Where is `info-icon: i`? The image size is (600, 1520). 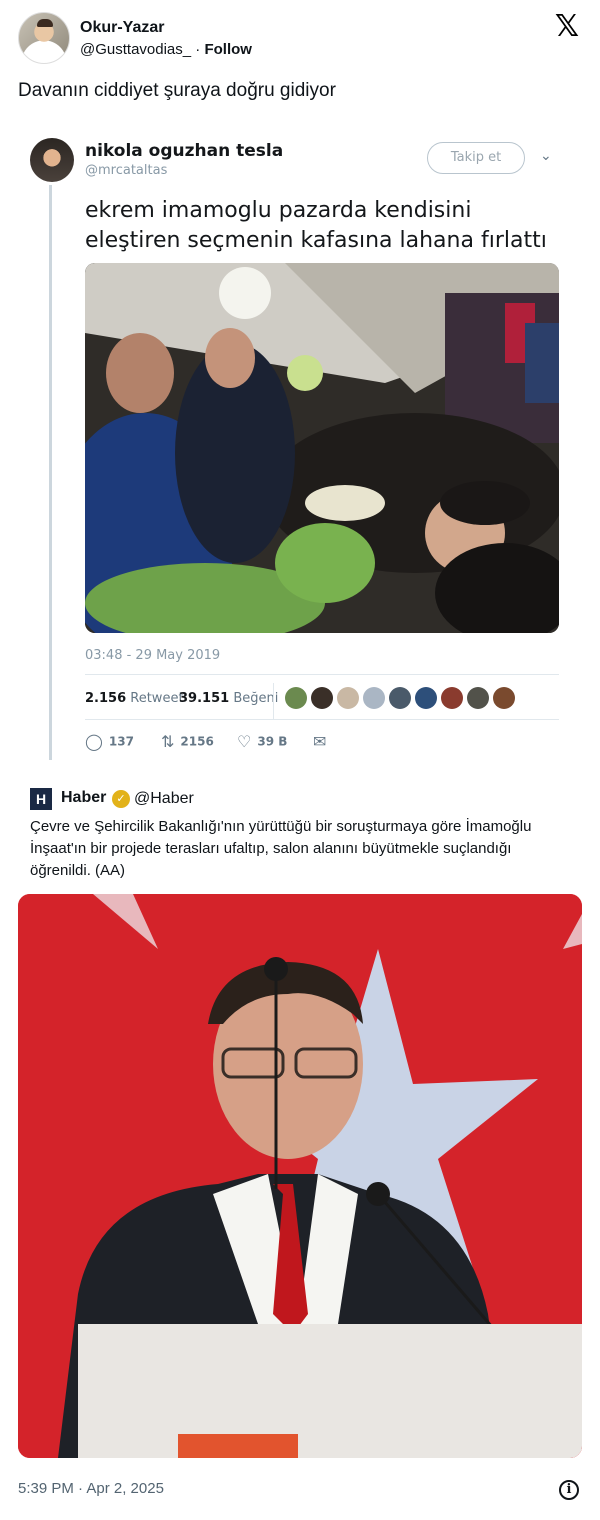 info-icon: i is located at coordinates (569, 1490).